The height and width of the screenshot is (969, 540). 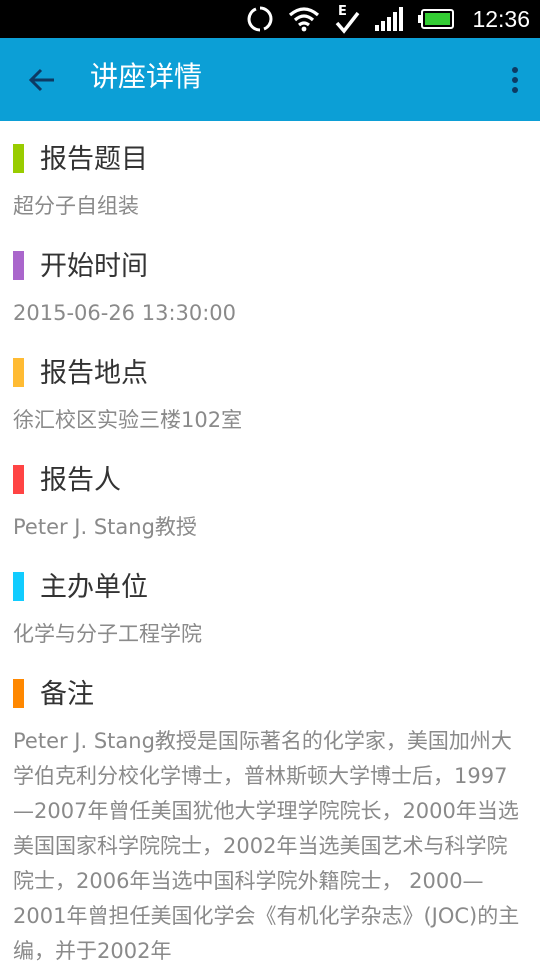 I want to click on section-location: 报告地点 徐汇校区实验三楼102室, so click(x=270, y=388).